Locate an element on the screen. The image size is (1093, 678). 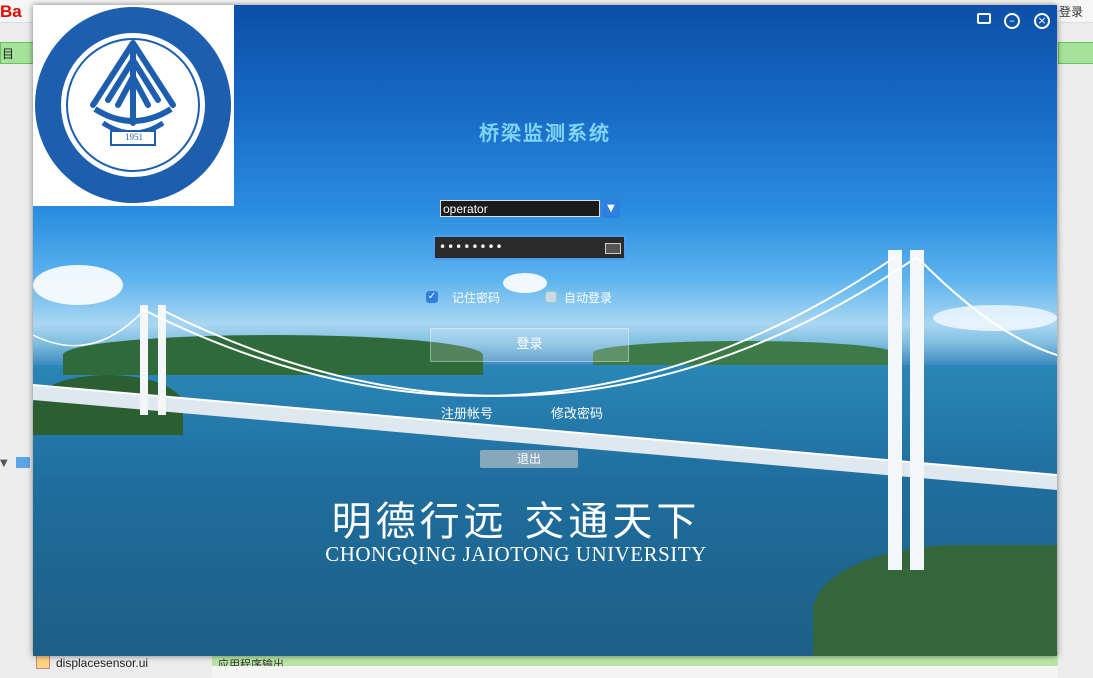
username-combobox: operator is located at coordinates (520, 208).